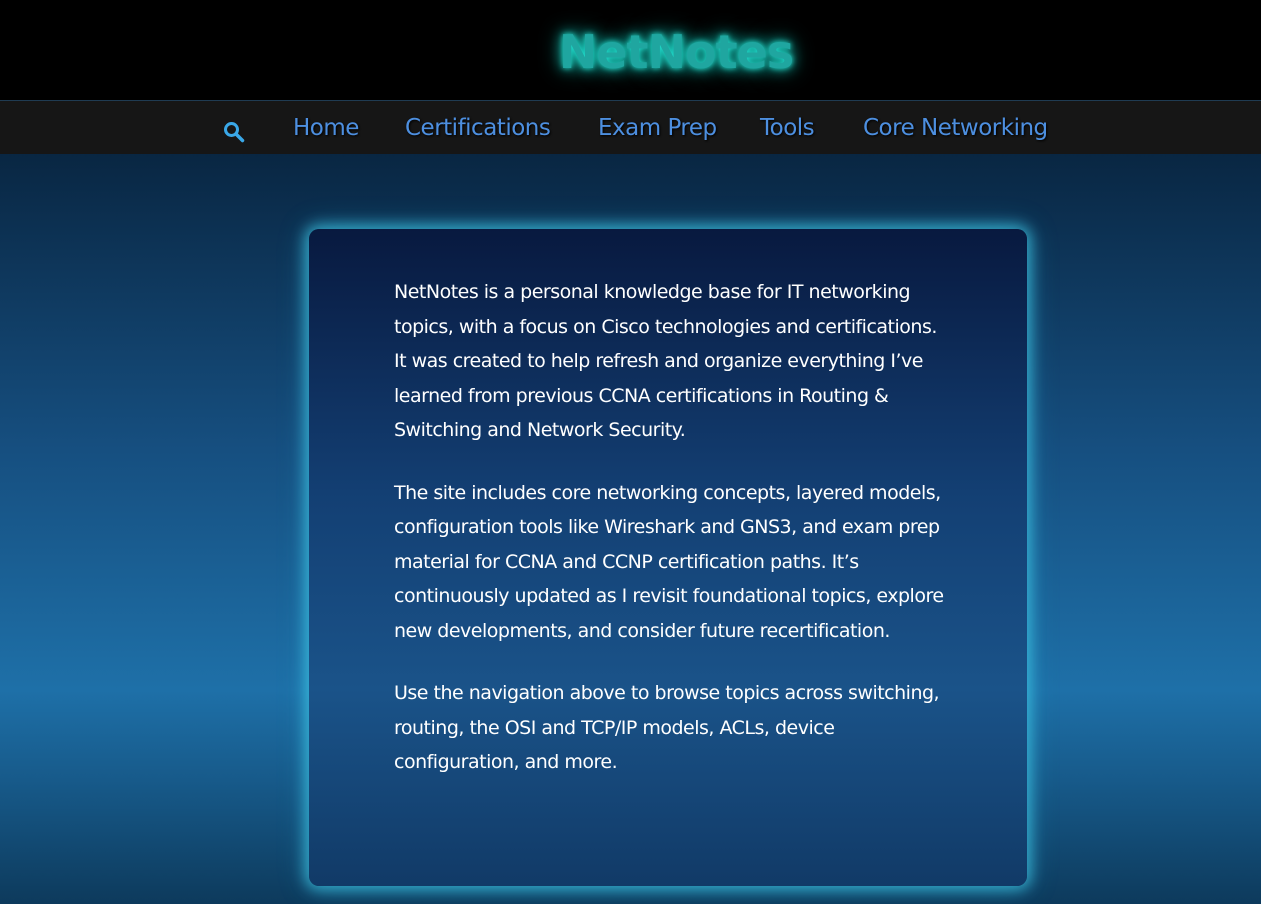 The height and width of the screenshot is (904, 1261). I want to click on nav-link-core-networking: Core Networking, so click(955, 128).